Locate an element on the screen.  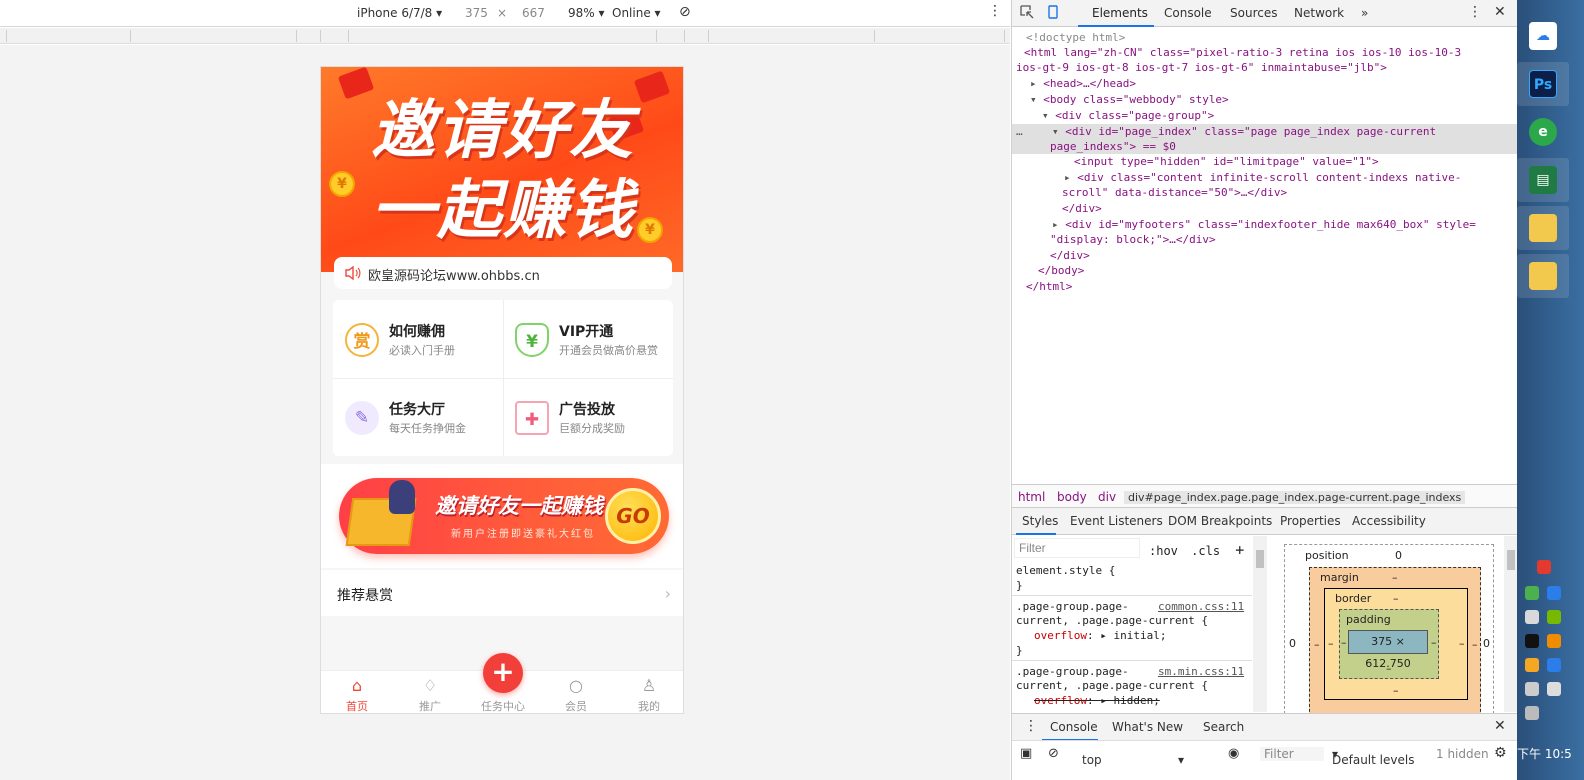
network-select: Online ▾ is located at coordinates (636, 13).